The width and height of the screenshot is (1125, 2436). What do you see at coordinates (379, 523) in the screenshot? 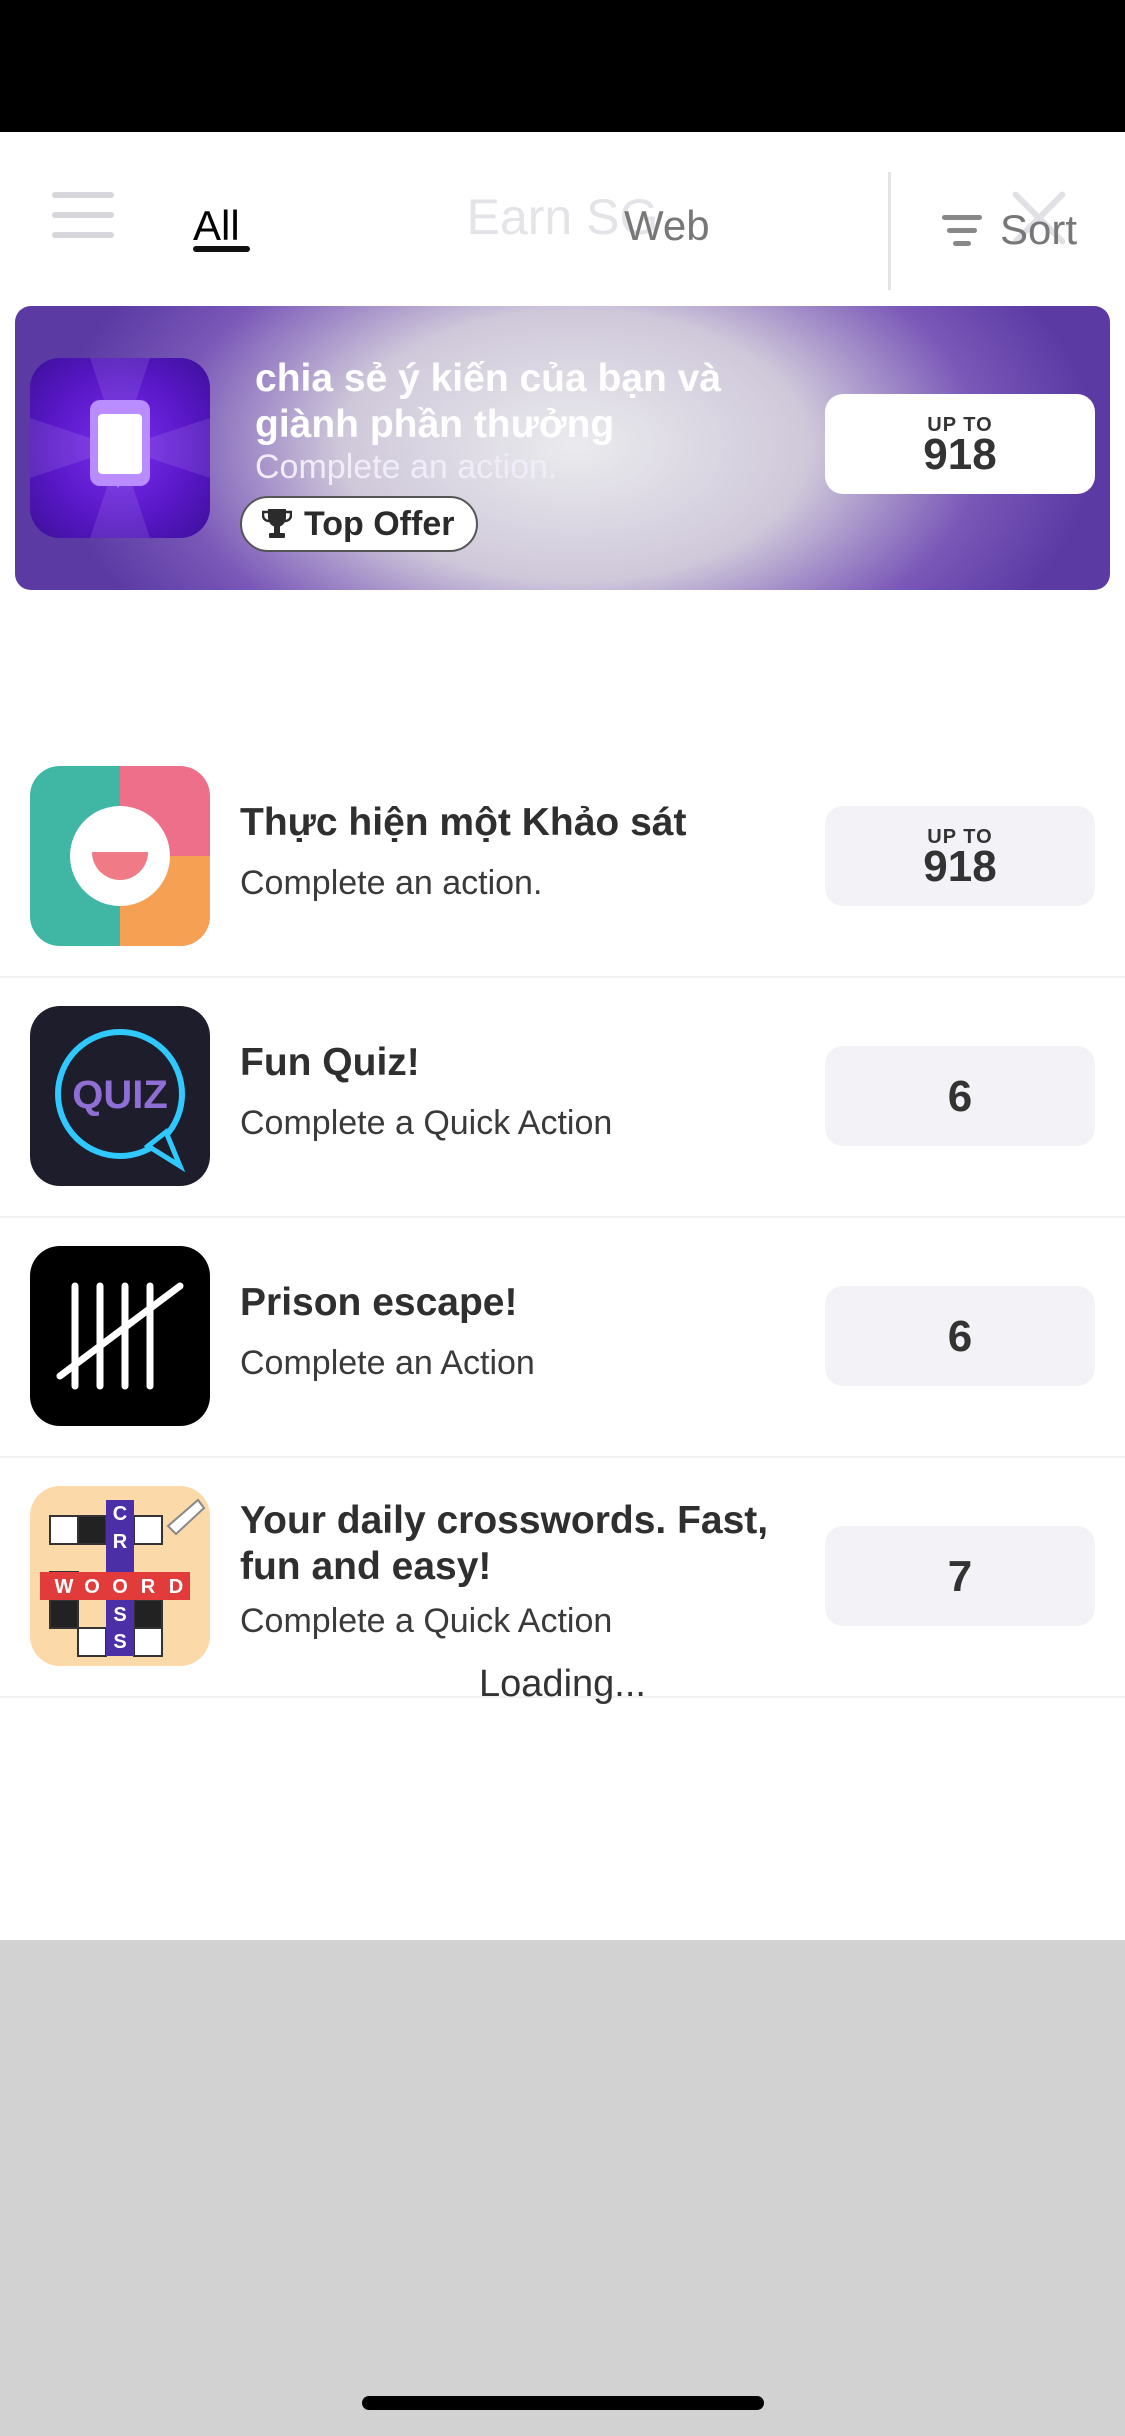
I see `top-offer-label: Top Offer` at bounding box center [379, 523].